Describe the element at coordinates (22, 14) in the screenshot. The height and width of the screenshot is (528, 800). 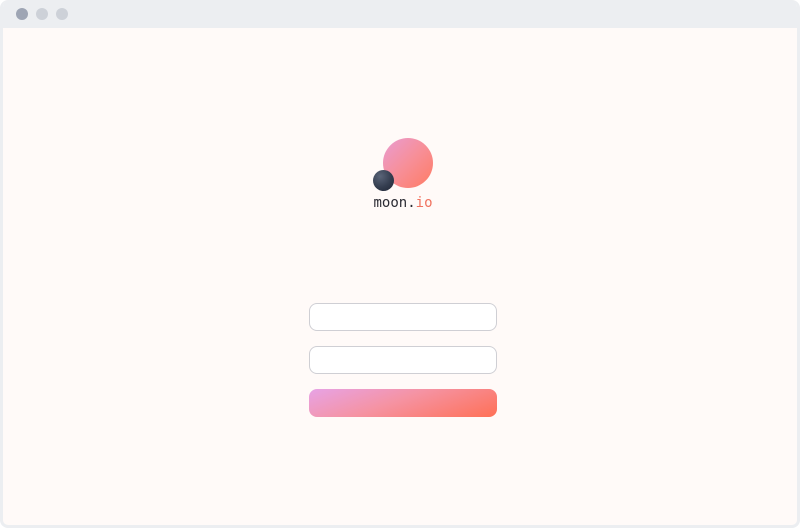
I see `window-close-button` at that location.